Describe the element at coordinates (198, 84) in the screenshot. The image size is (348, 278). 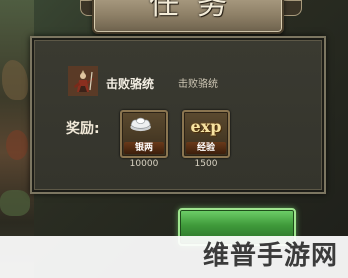
I see `task-description: 击败骆统` at that location.